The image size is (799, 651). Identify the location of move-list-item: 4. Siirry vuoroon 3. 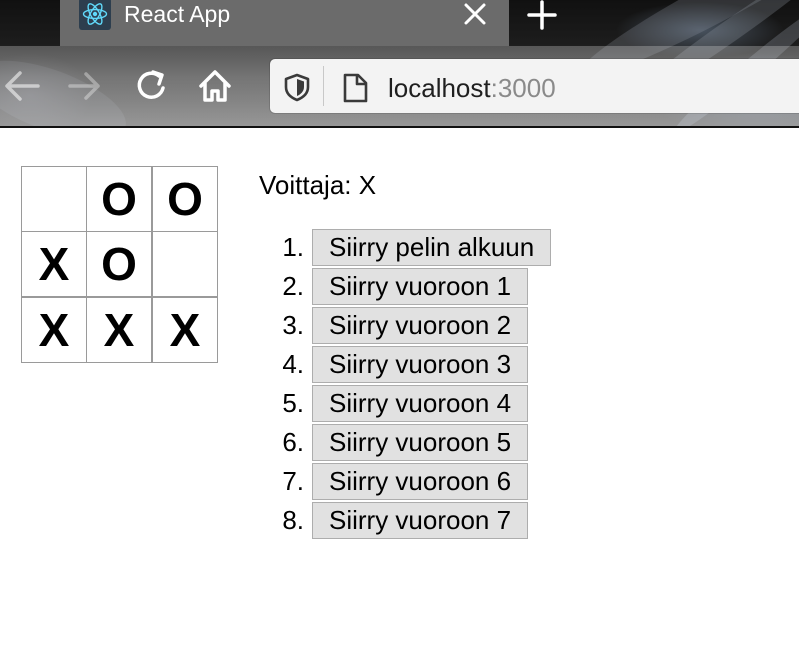
(399, 365).